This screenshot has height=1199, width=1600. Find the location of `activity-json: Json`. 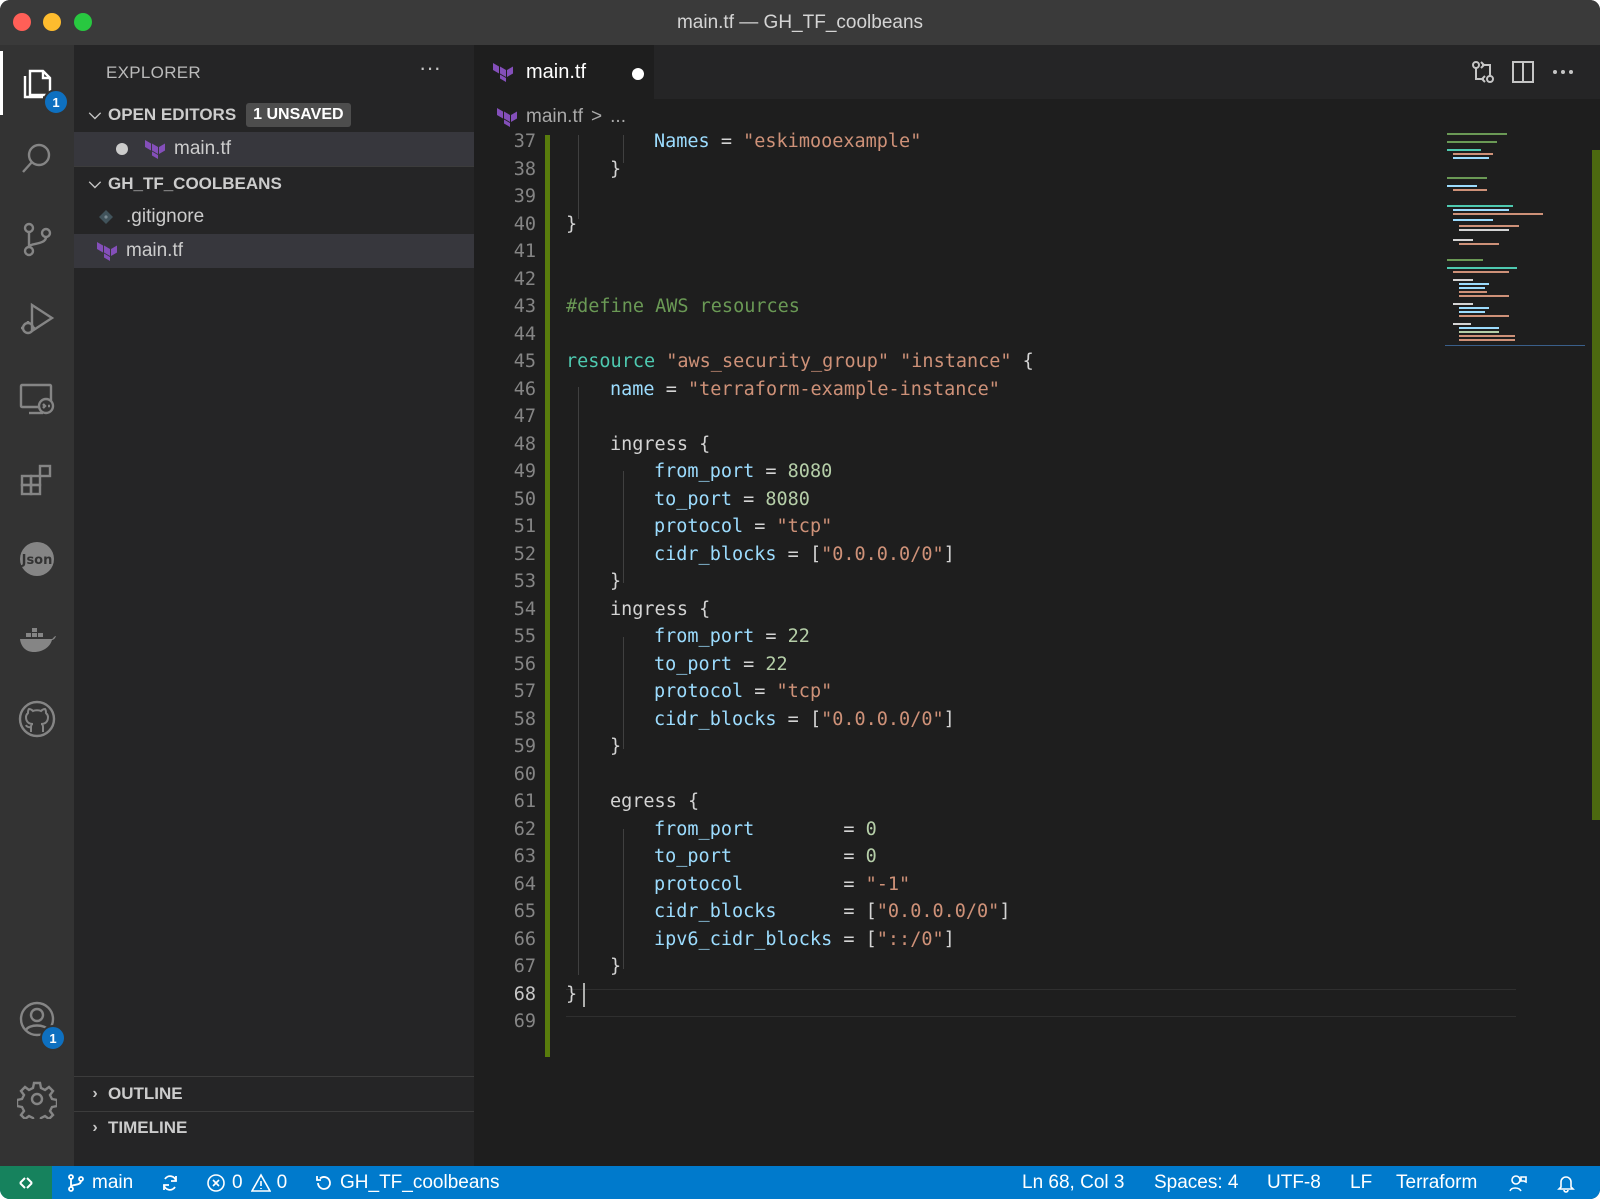

activity-json: Json is located at coordinates (37, 559).